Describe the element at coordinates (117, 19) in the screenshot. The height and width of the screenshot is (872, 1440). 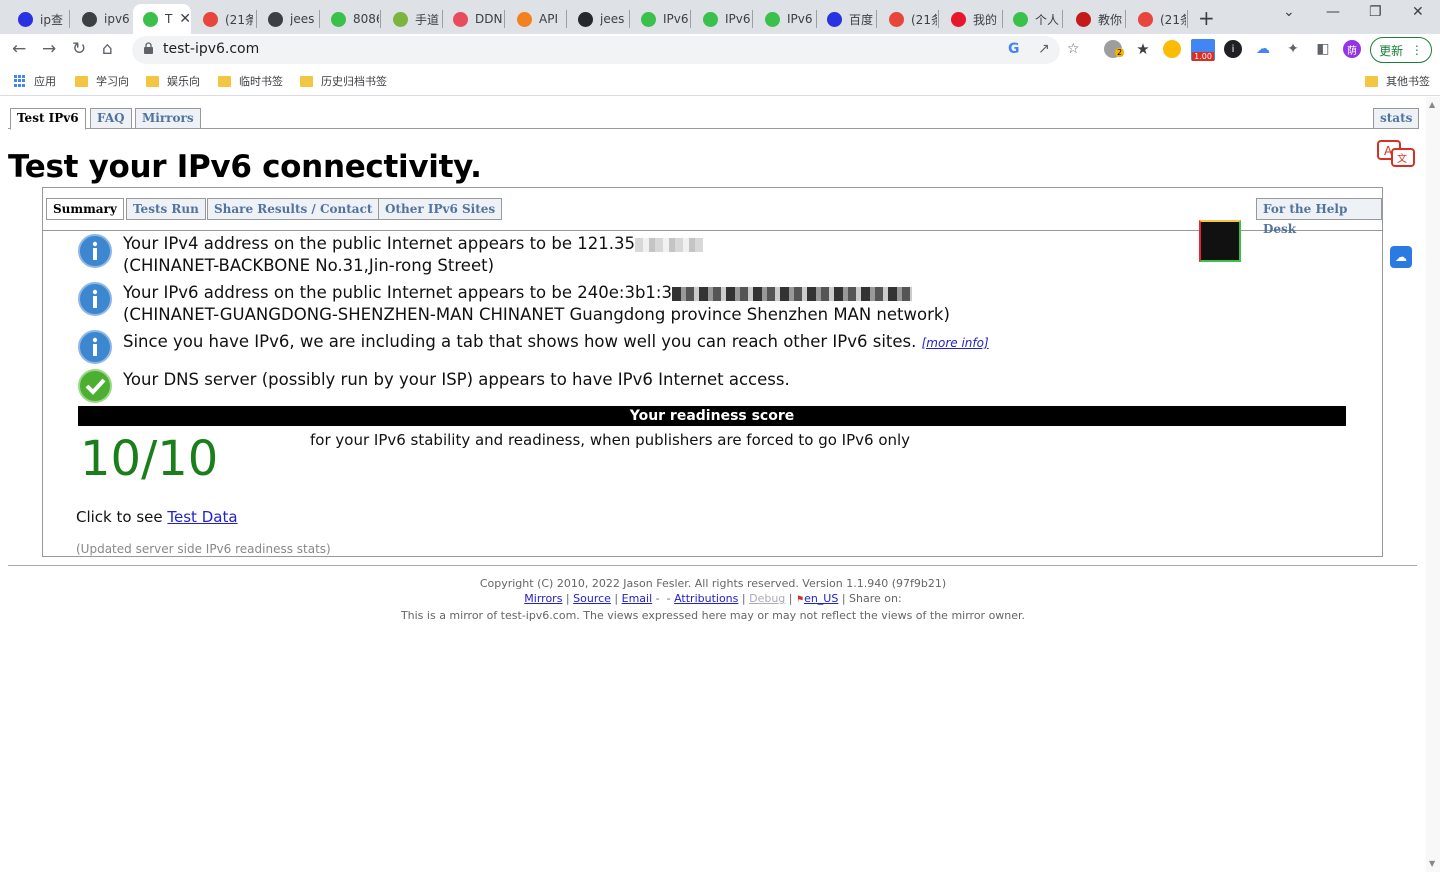
I see `tab-title: ipv6` at that location.